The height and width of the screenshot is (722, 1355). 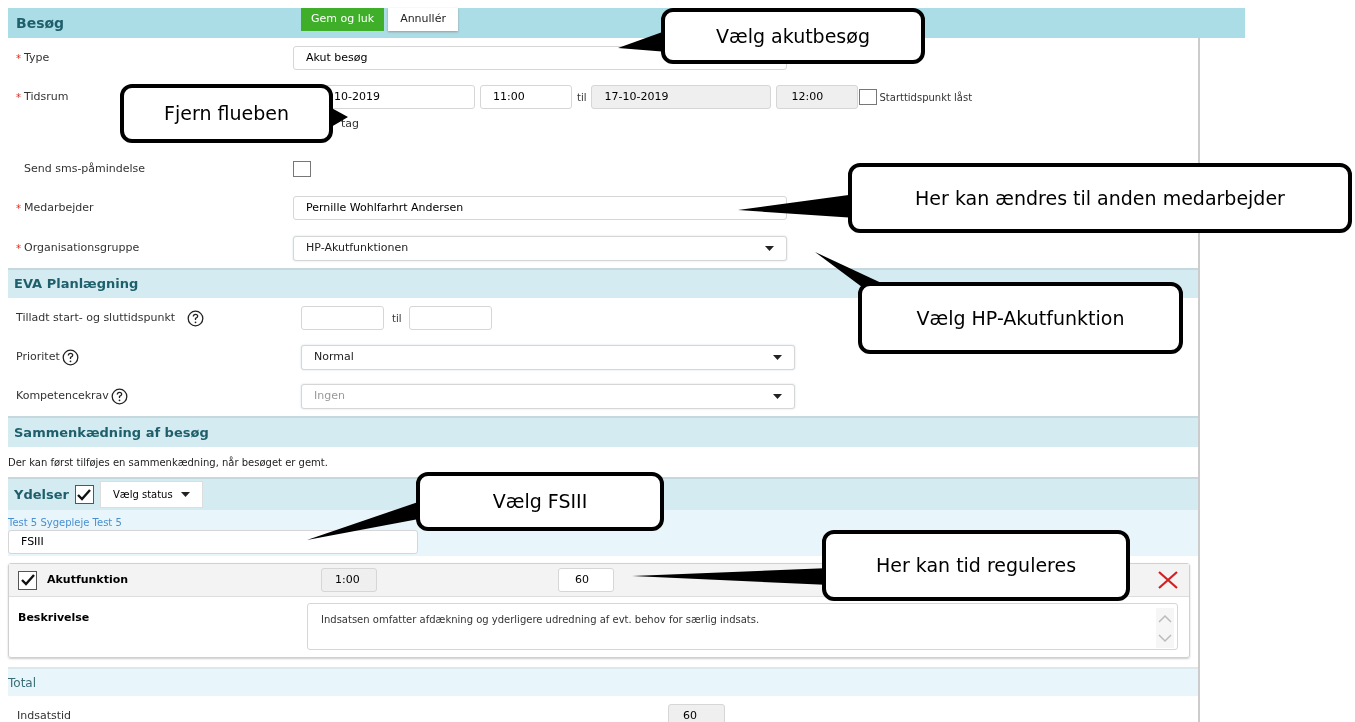 I want to click on close-icon, so click(x=1168, y=580).